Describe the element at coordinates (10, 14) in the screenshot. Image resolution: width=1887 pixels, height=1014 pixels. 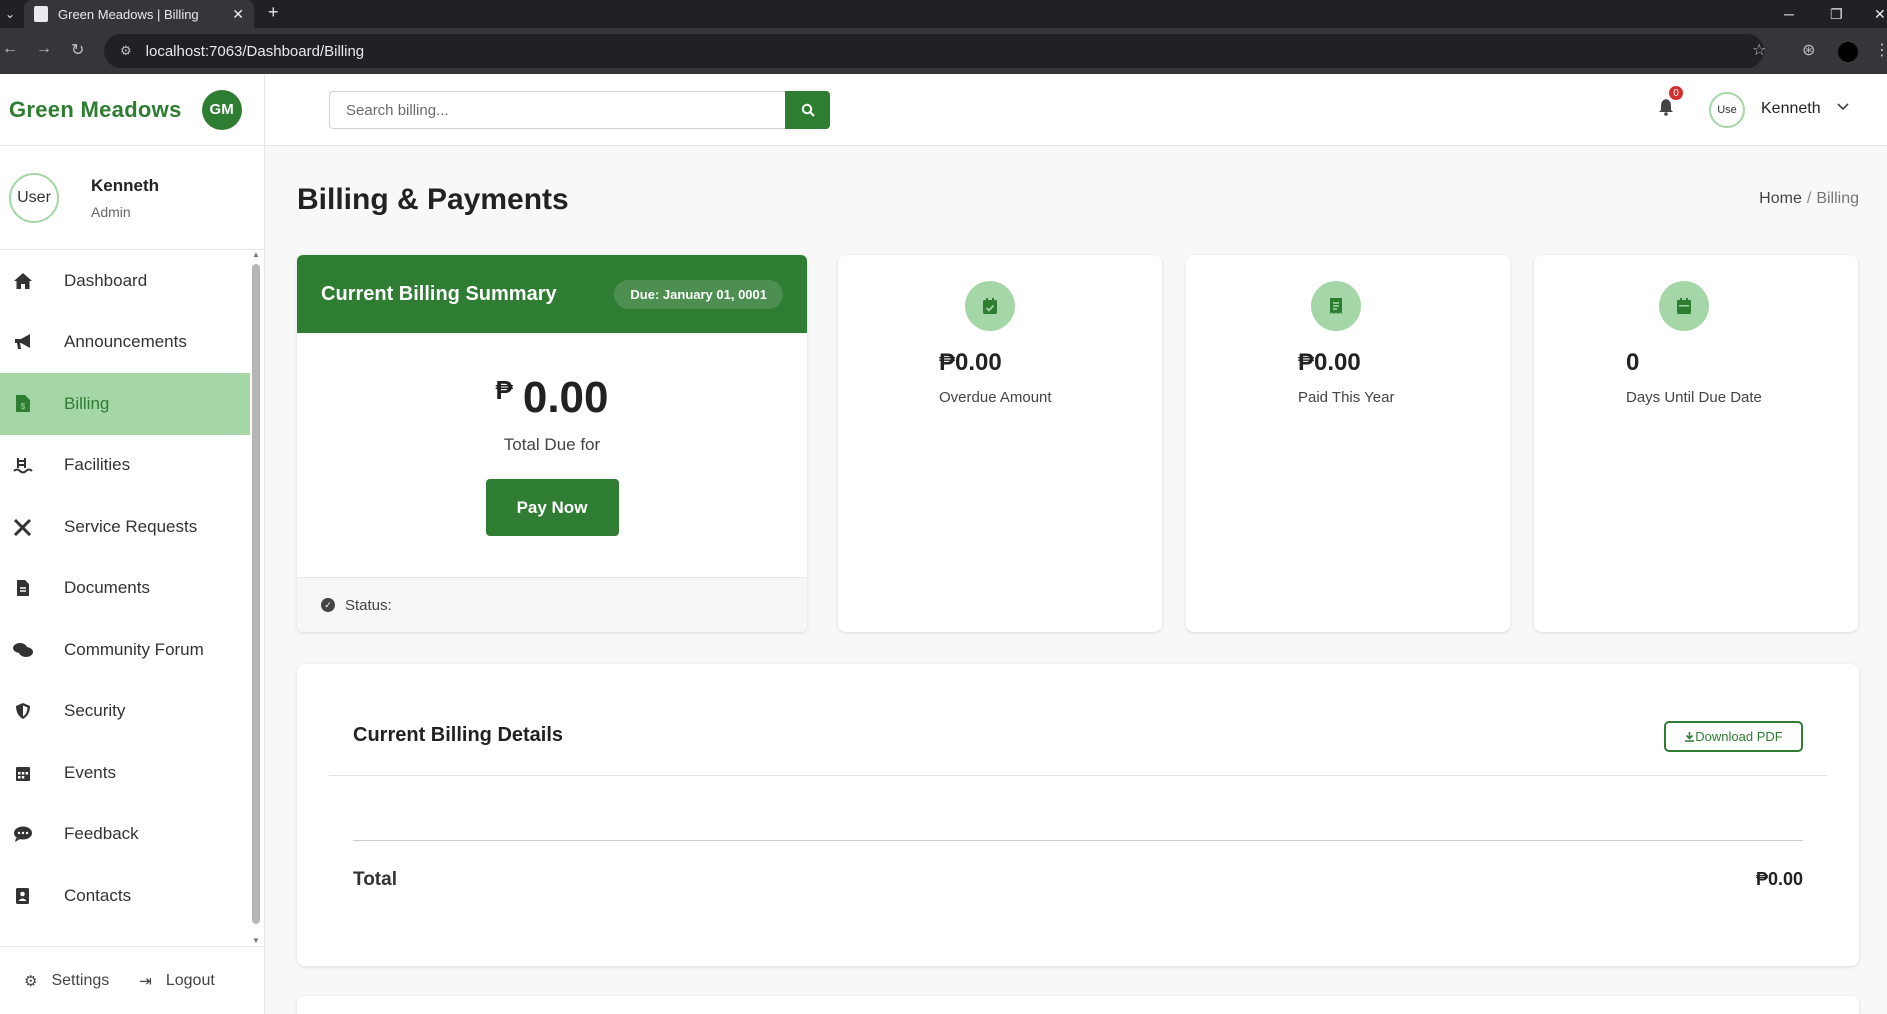
I see `tab-search-icon: ⌄` at that location.